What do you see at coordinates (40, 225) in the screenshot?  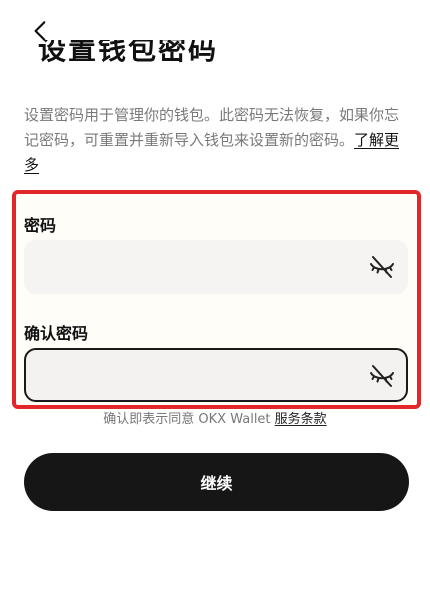 I see `password-label: 密码` at bounding box center [40, 225].